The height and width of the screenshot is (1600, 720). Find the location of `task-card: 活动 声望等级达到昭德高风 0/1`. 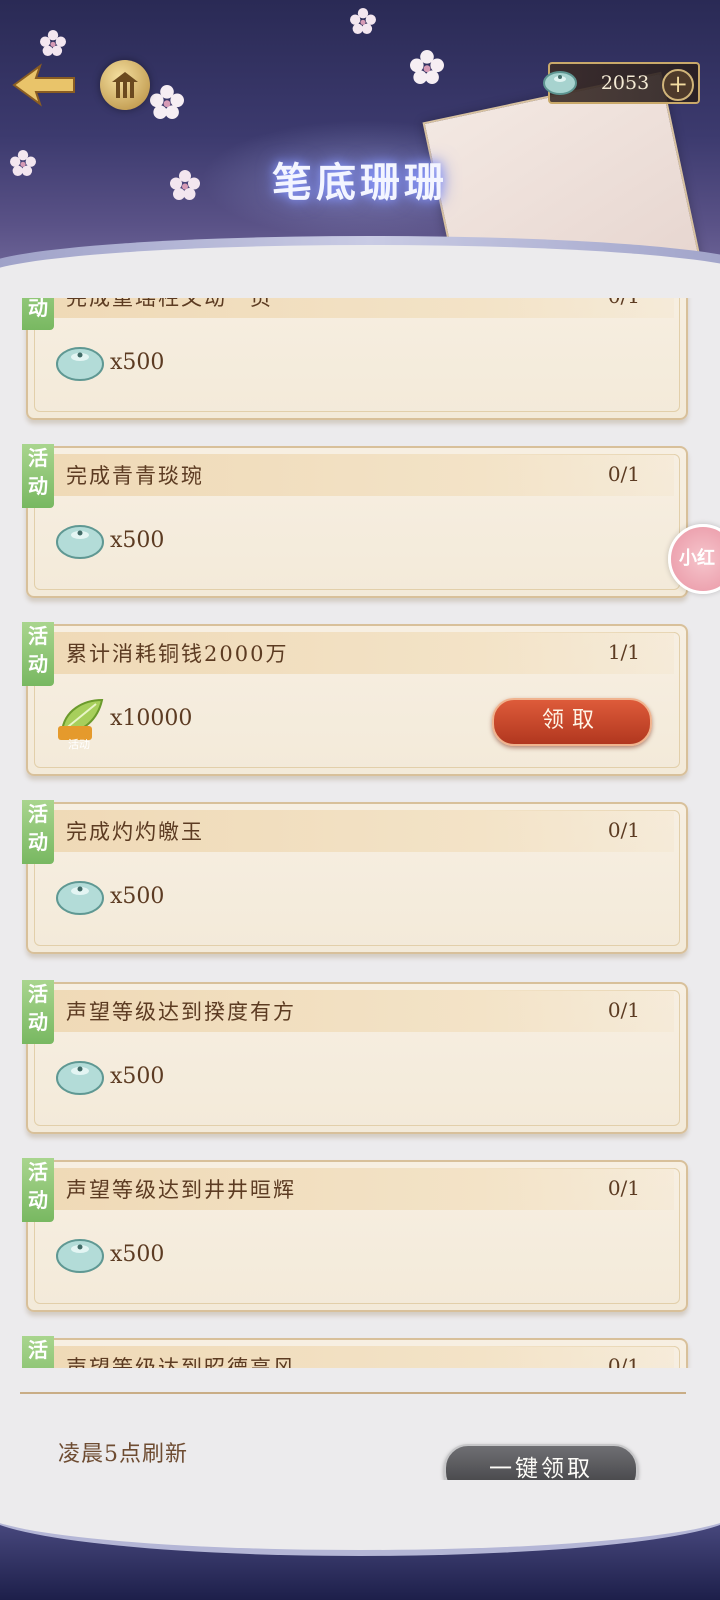

task-card: 活动 声望等级达到昭德高风 0/1 is located at coordinates (355, 1352).